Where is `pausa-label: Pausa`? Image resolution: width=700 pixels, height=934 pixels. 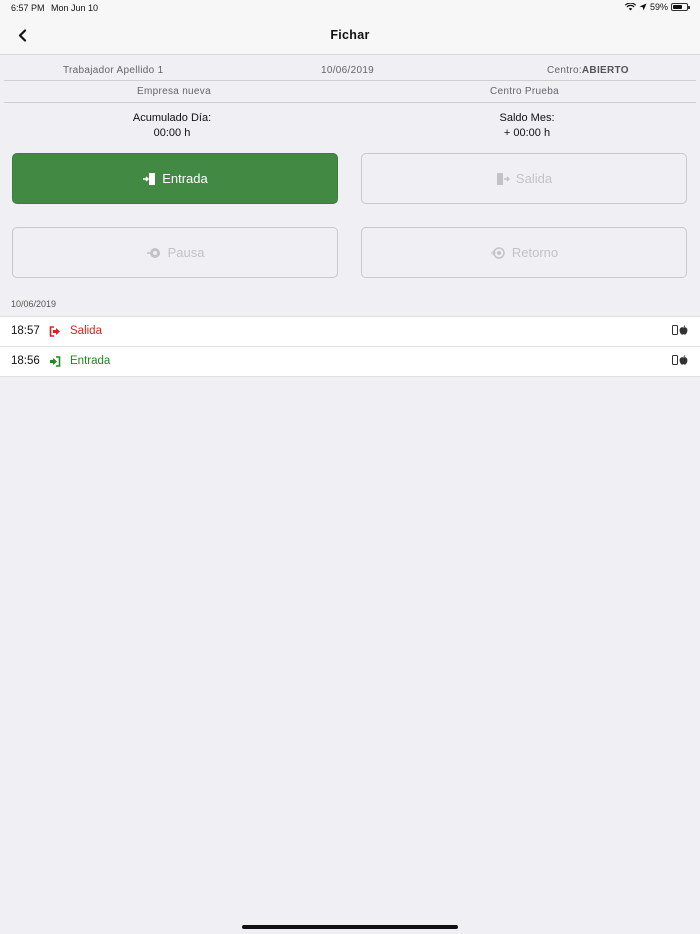 pausa-label: Pausa is located at coordinates (186, 252).